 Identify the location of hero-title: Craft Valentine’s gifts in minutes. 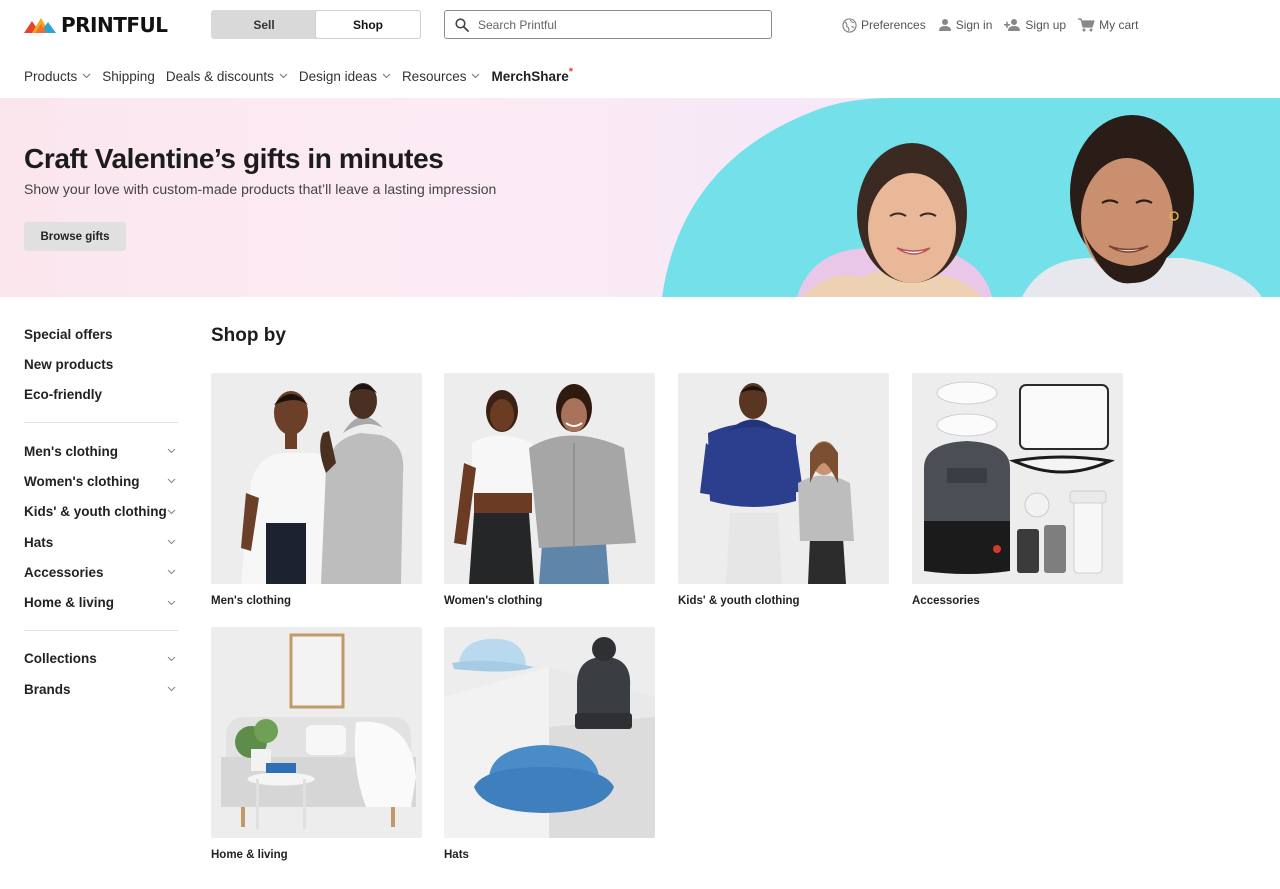
(234, 158).